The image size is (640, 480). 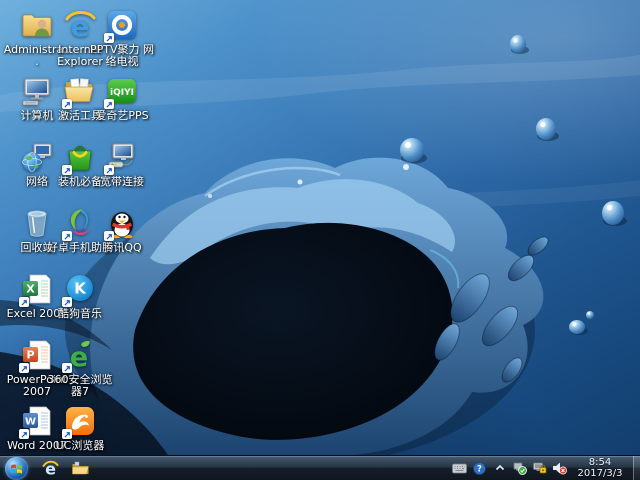 I want to click on show-desktop-button, so click(x=636, y=467).